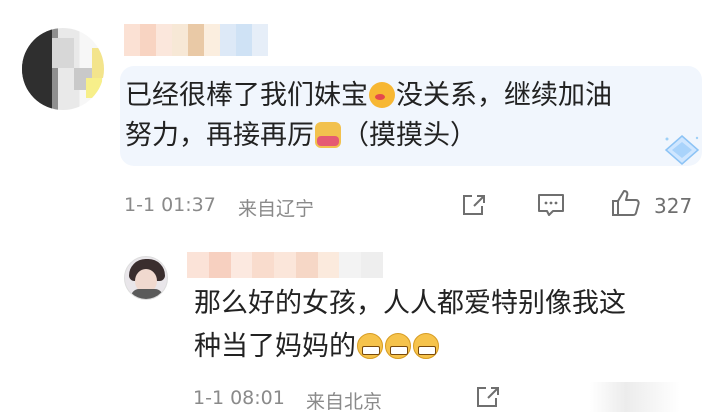  I want to click on comment-text-line-1: 已经很棒了我们妹宝 没关系，继续加油, so click(368, 96).